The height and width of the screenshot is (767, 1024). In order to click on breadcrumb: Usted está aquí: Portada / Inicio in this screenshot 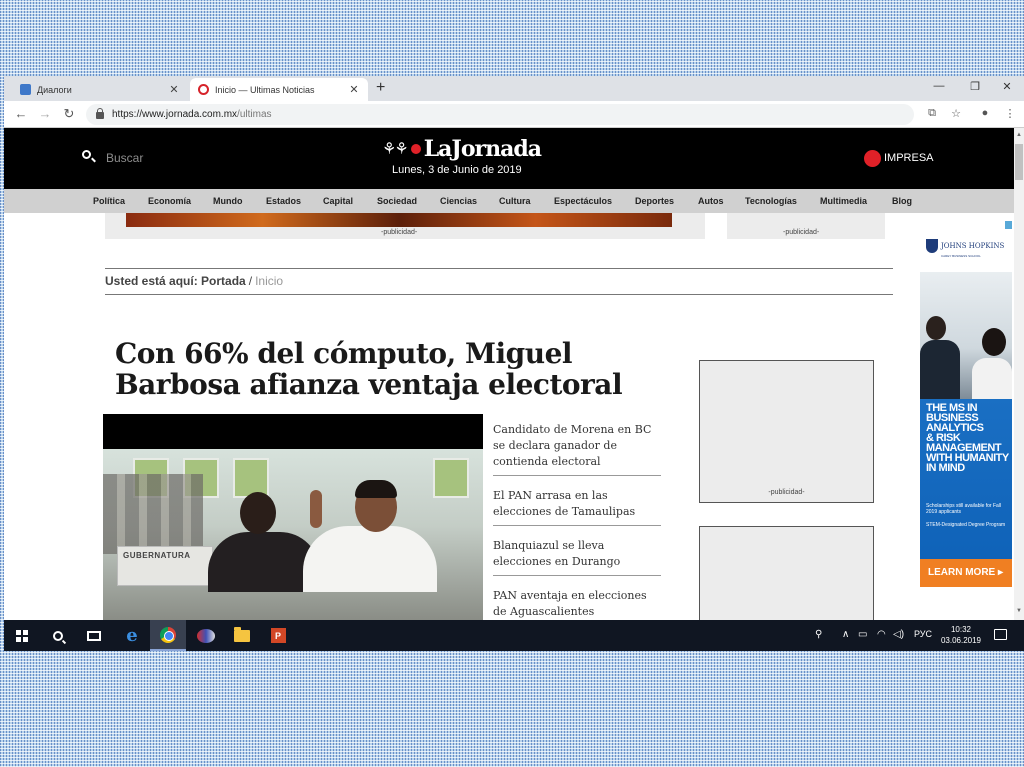, I will do `click(194, 281)`.